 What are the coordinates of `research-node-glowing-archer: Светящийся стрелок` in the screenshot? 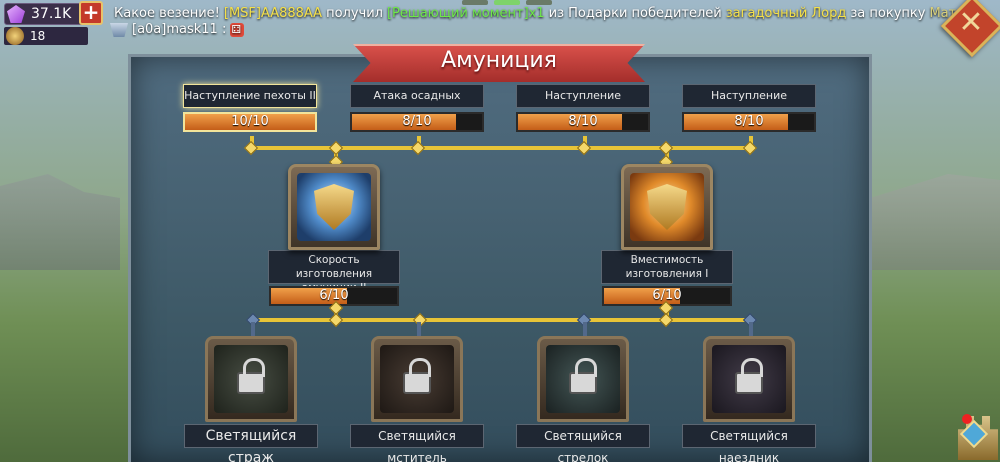 It's located at (583, 399).